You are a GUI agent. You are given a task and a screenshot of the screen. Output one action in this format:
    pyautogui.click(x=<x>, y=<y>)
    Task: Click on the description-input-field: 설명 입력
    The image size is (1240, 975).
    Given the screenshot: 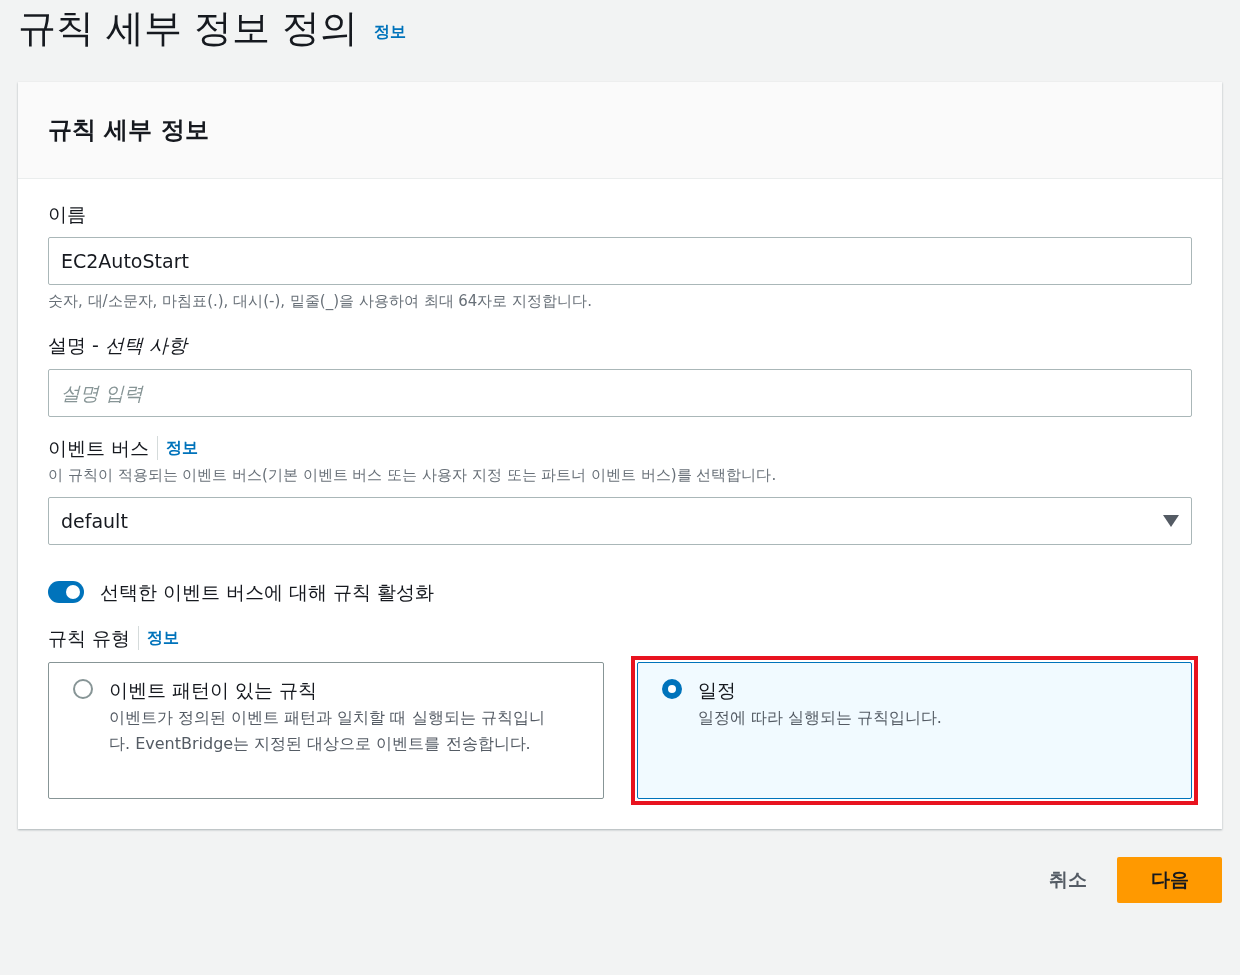 What is the action you would take?
    pyautogui.click(x=620, y=392)
    